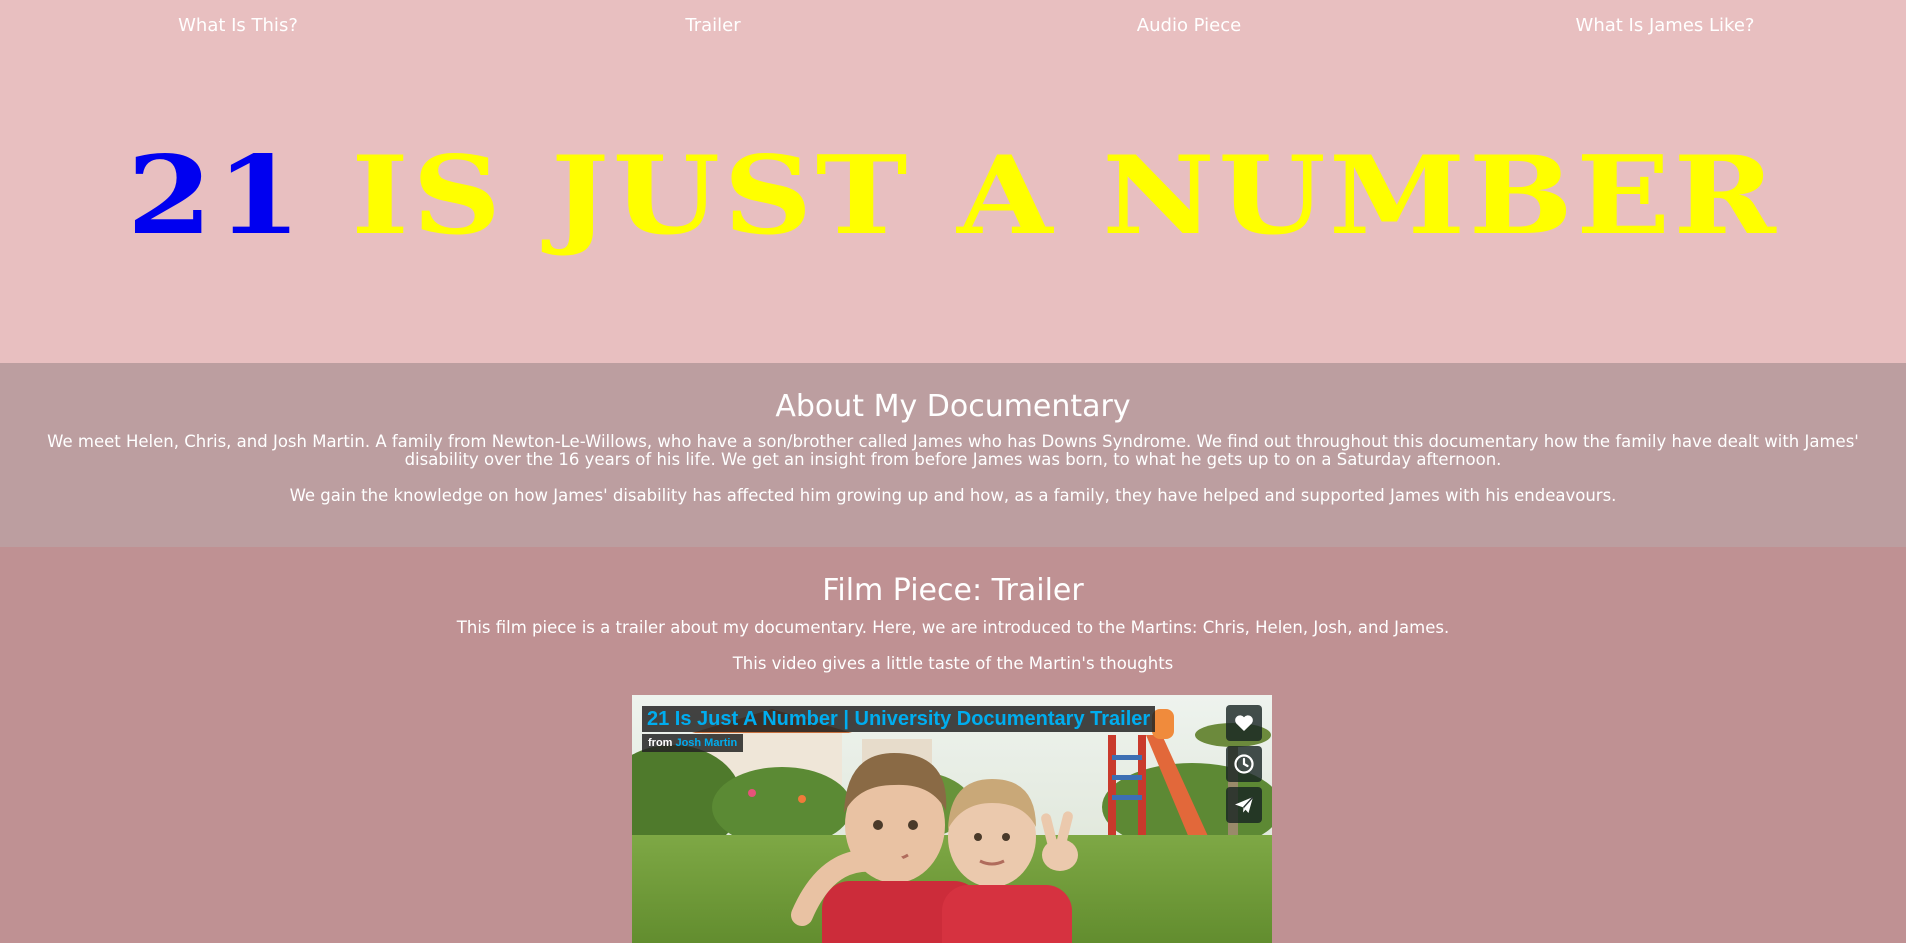 Image resolution: width=1906 pixels, height=943 pixels. Describe the element at coordinates (713, 25) in the screenshot. I see `nav-link-trailer: Trailer` at that location.